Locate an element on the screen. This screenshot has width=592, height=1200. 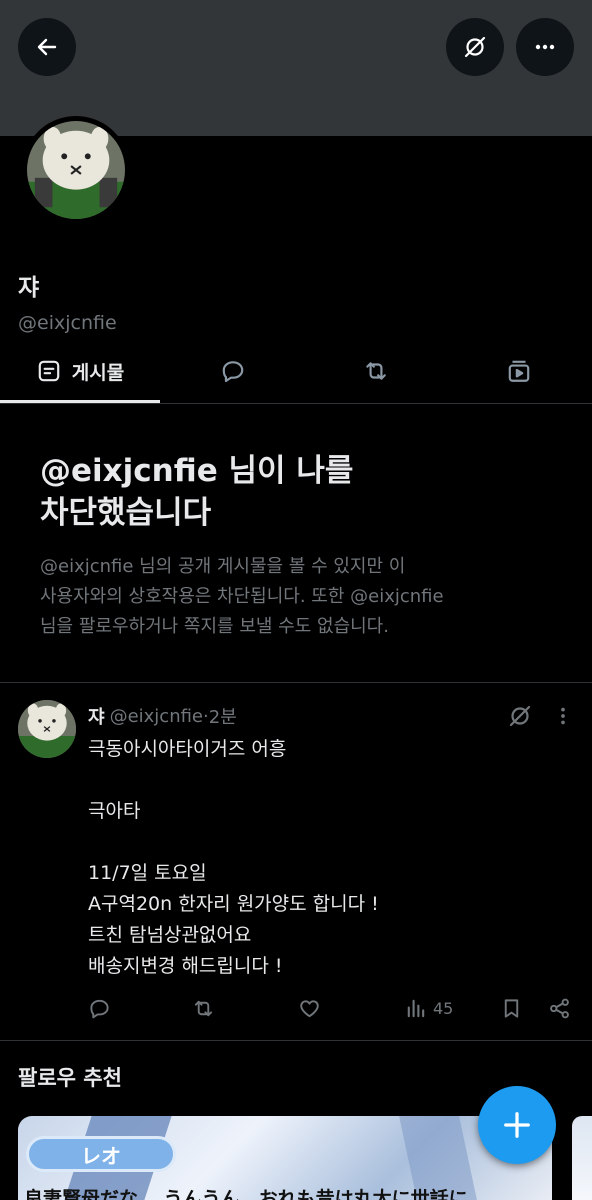
tab-replies is located at coordinates (233, 371).